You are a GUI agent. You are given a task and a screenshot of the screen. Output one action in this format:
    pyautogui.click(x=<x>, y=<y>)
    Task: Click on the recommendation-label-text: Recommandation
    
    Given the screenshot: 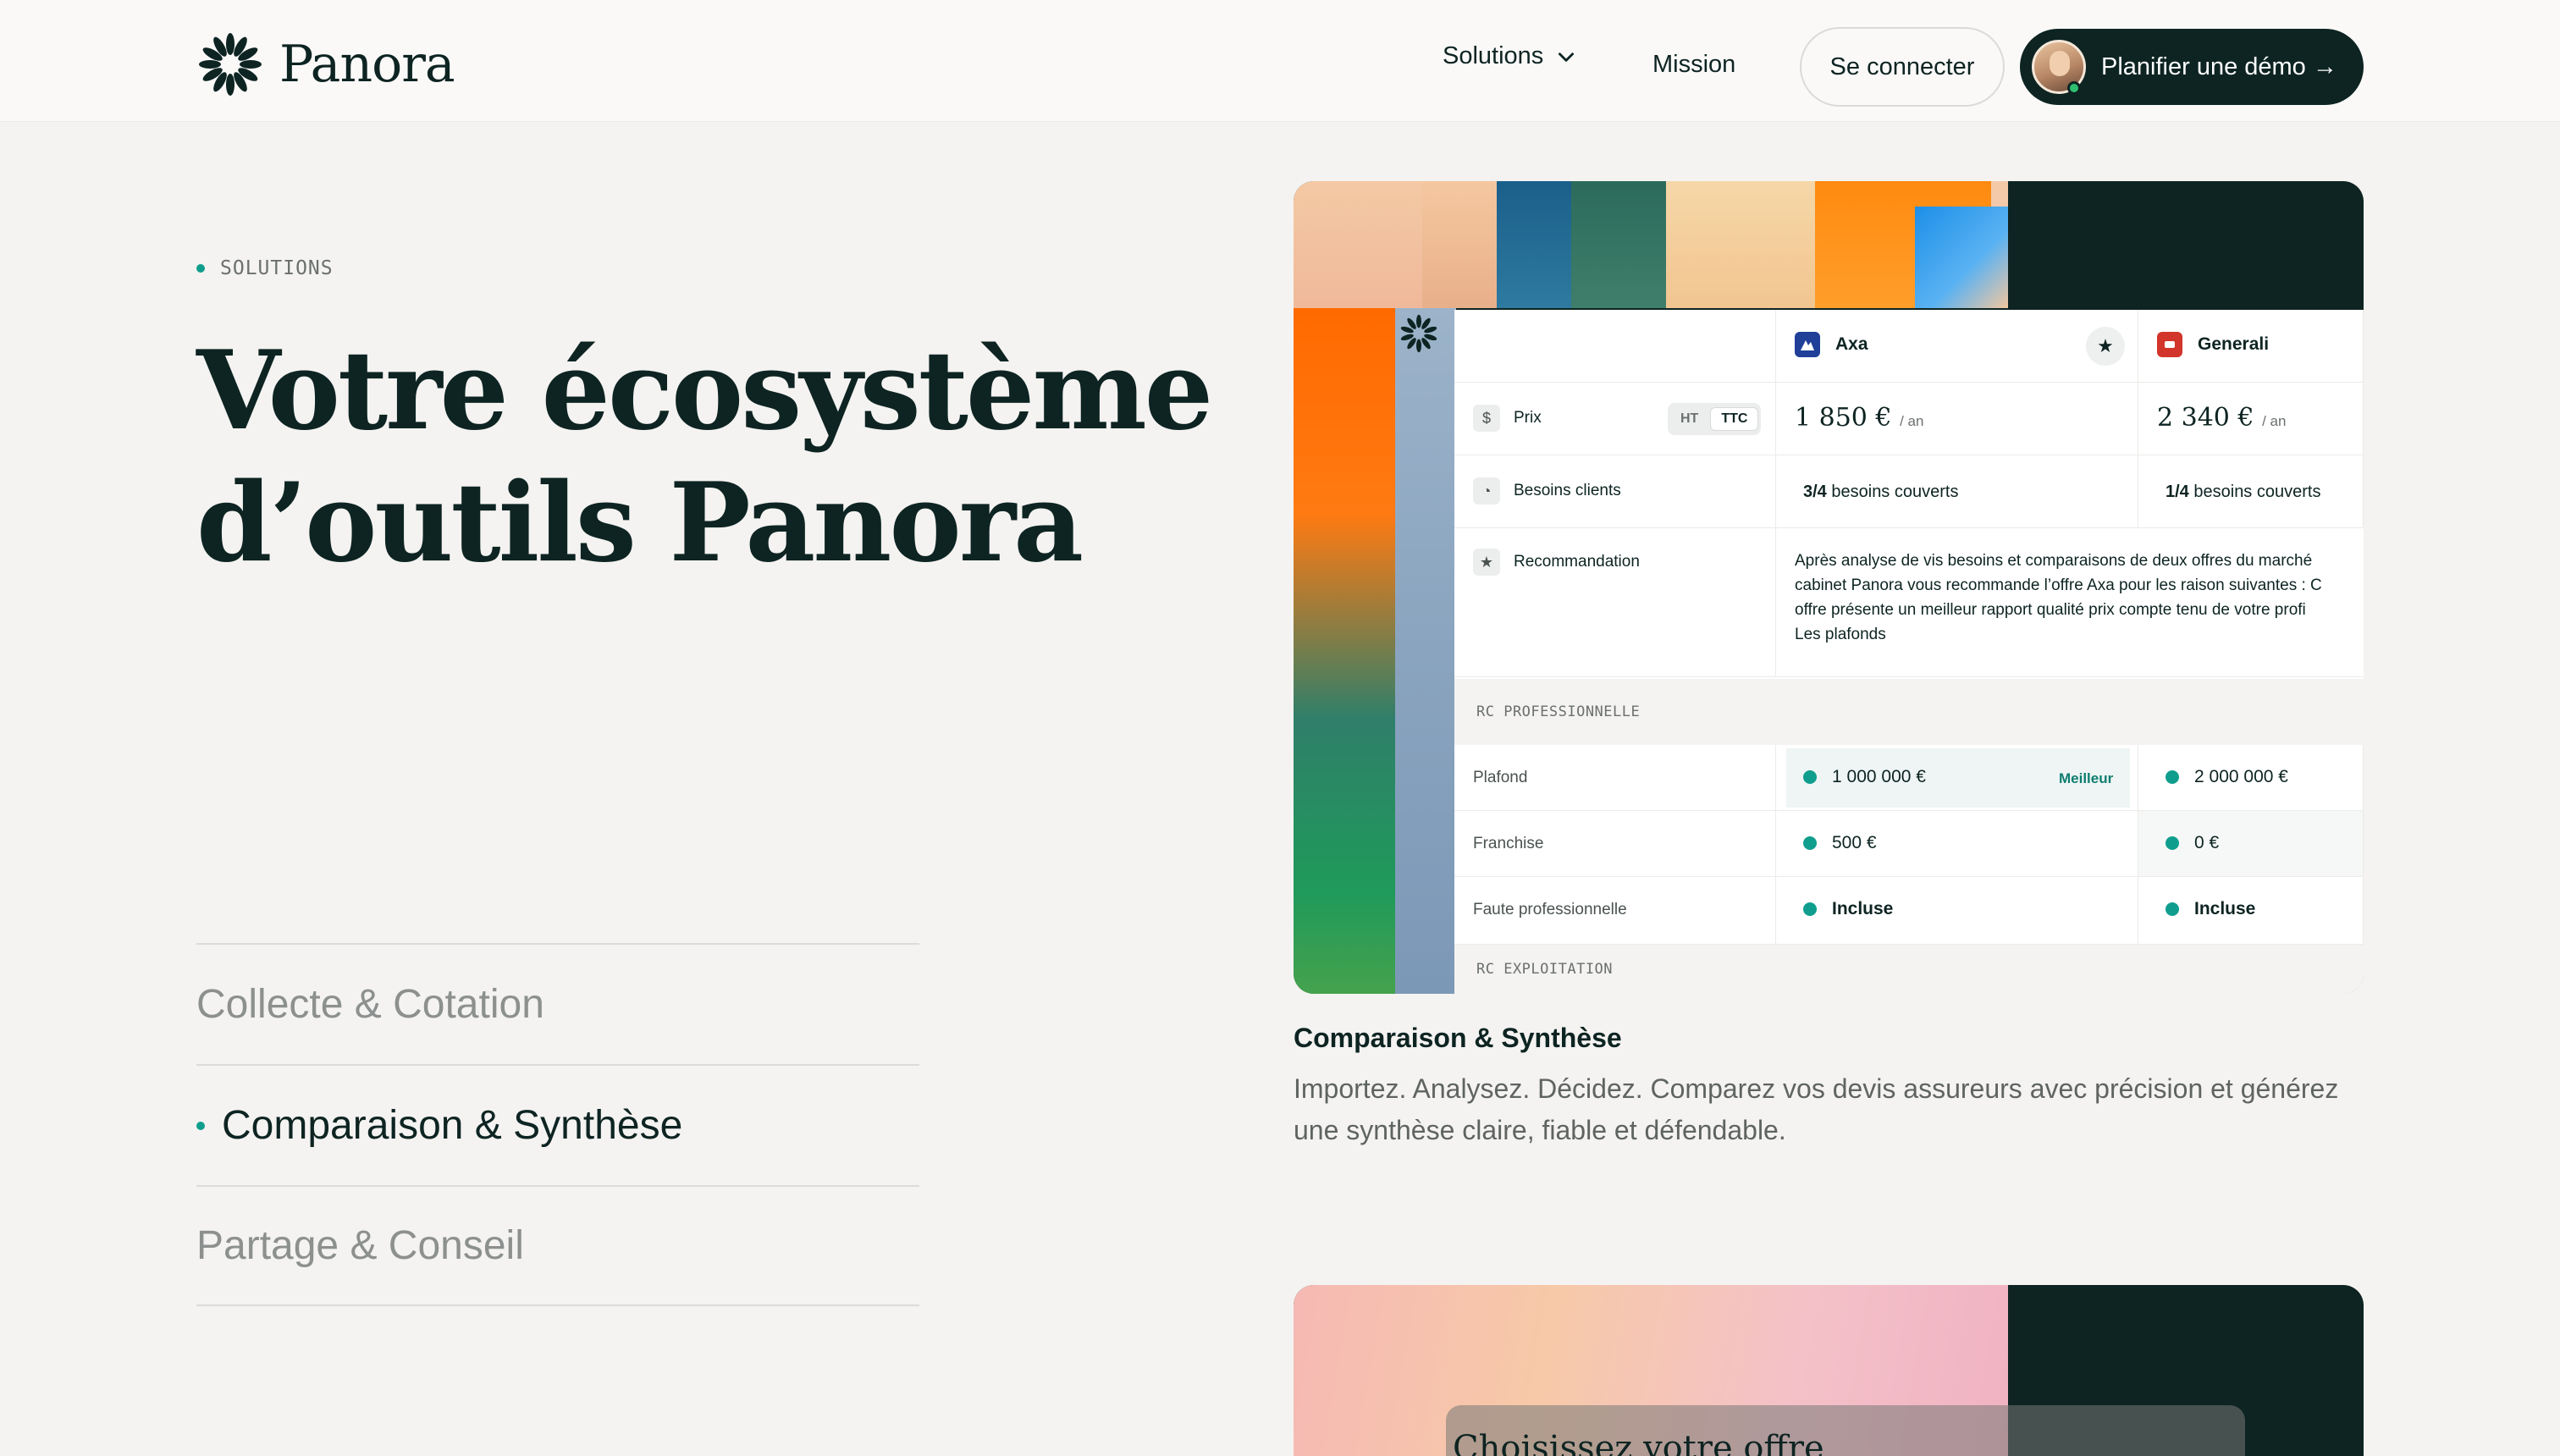 What is the action you would take?
    pyautogui.click(x=1577, y=562)
    